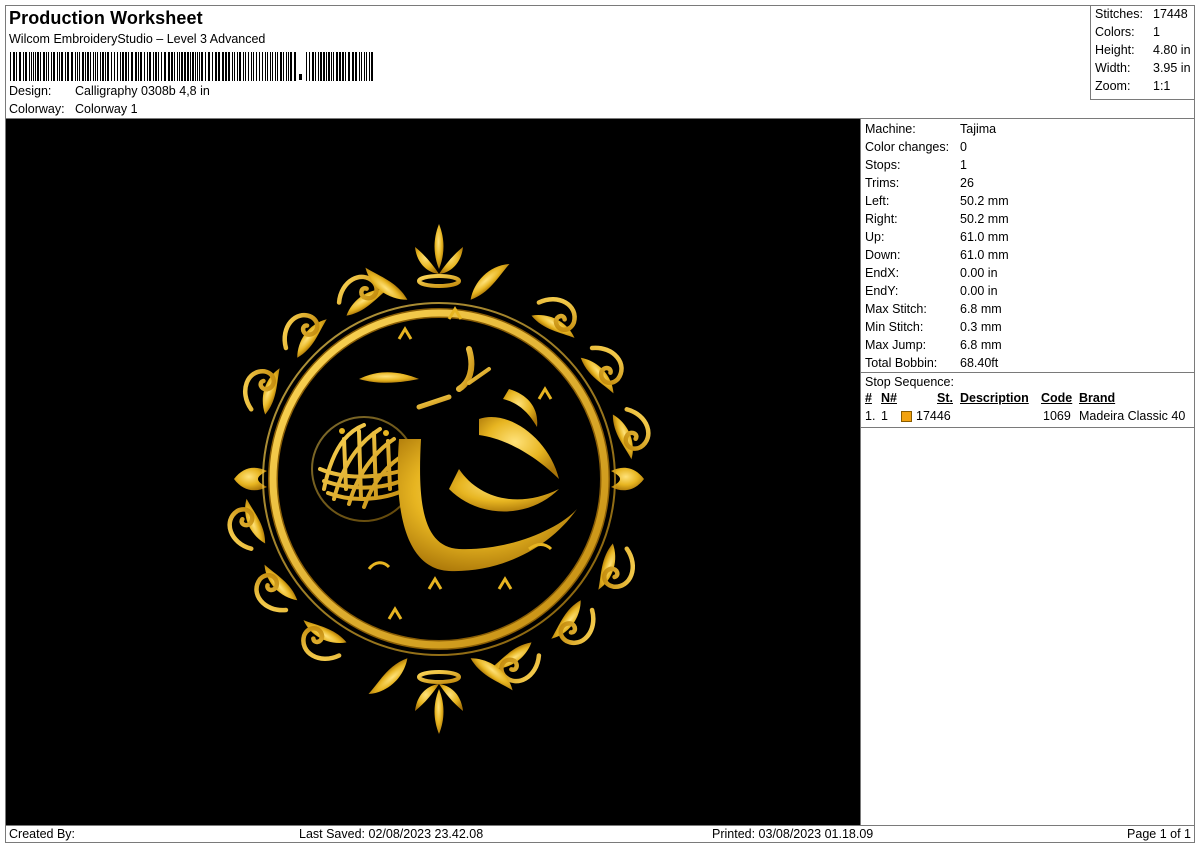  What do you see at coordinates (933, 416) in the screenshot?
I see `row-stitches: 17446` at bounding box center [933, 416].